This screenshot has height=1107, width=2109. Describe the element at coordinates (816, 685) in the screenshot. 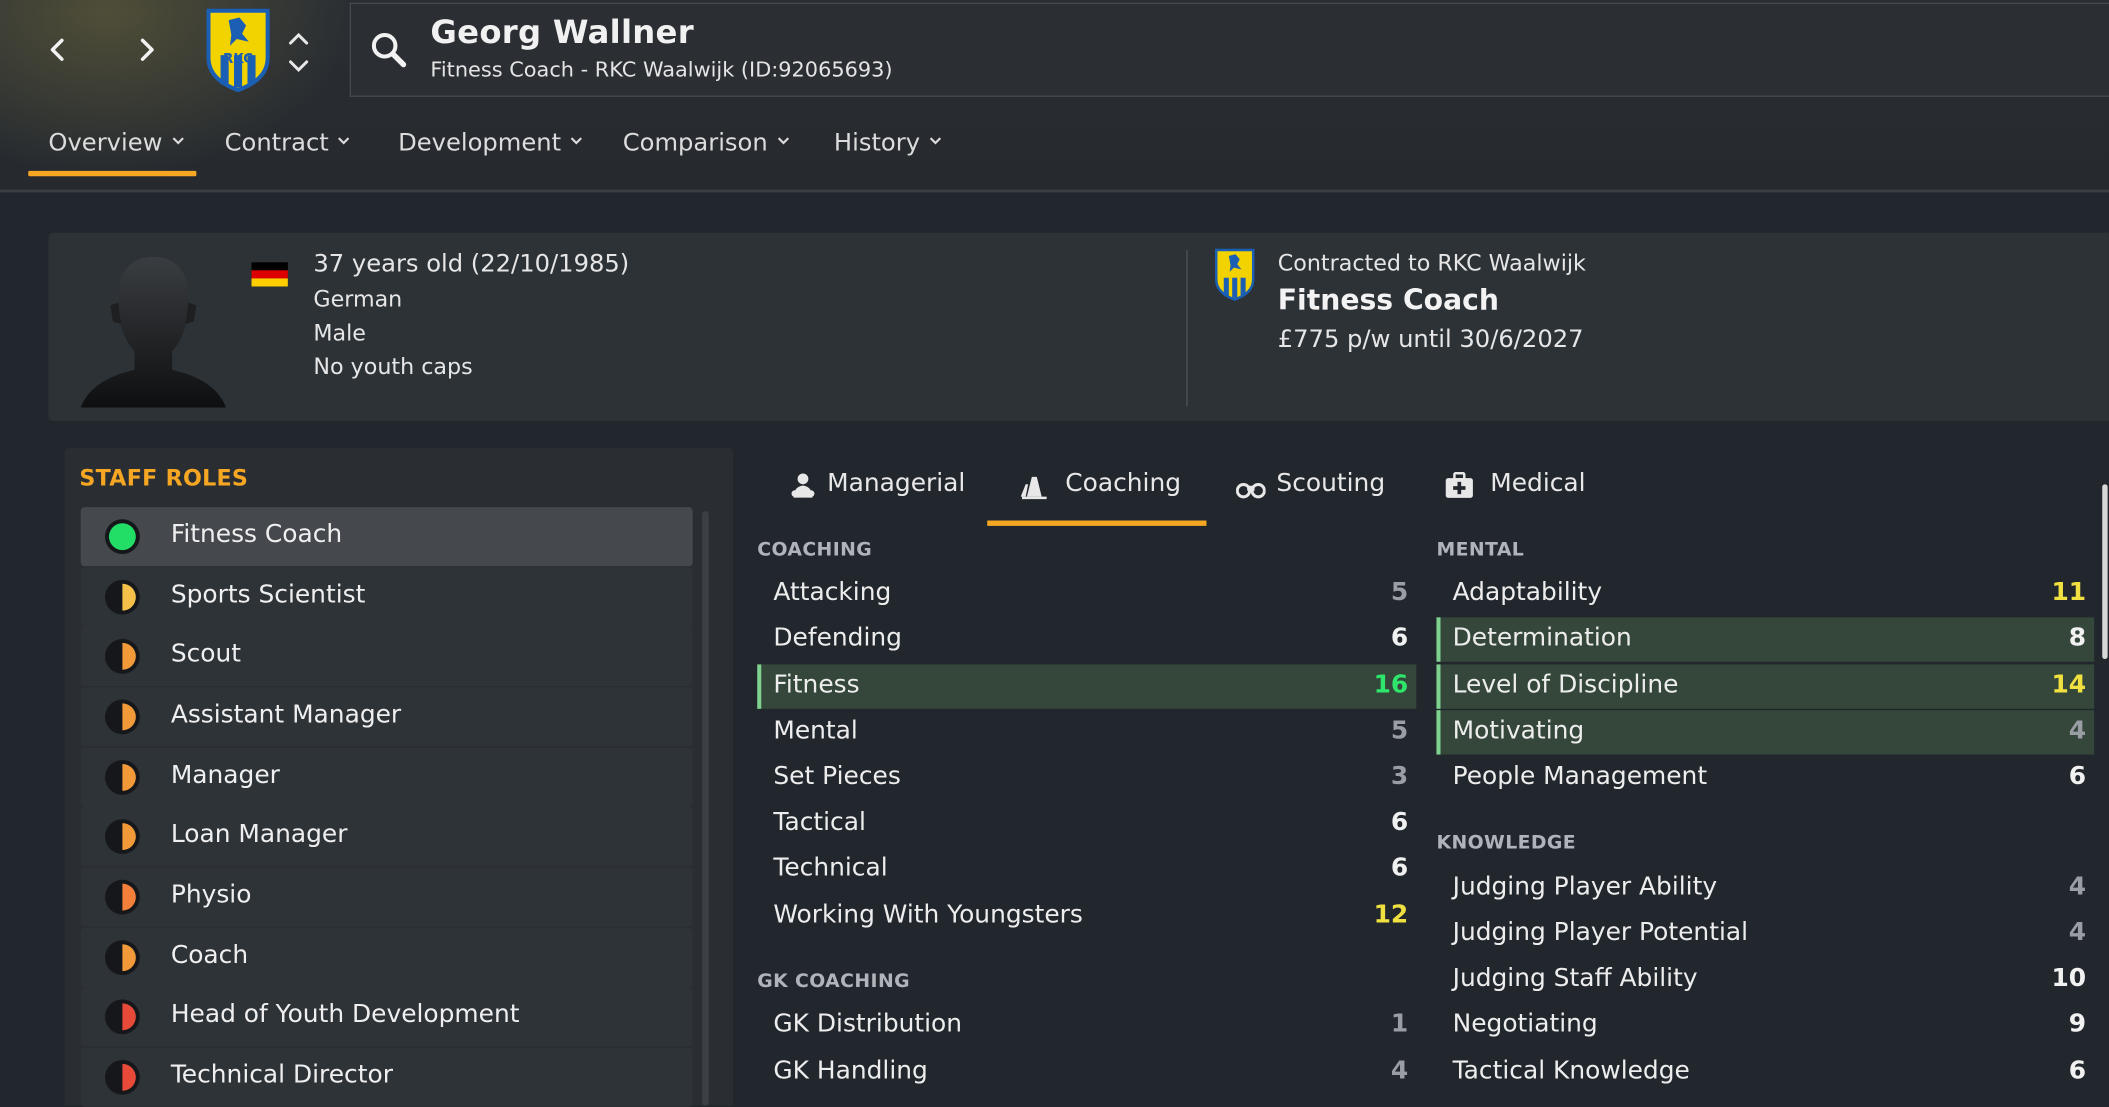

I see `attribute-name: Fitness` at that location.